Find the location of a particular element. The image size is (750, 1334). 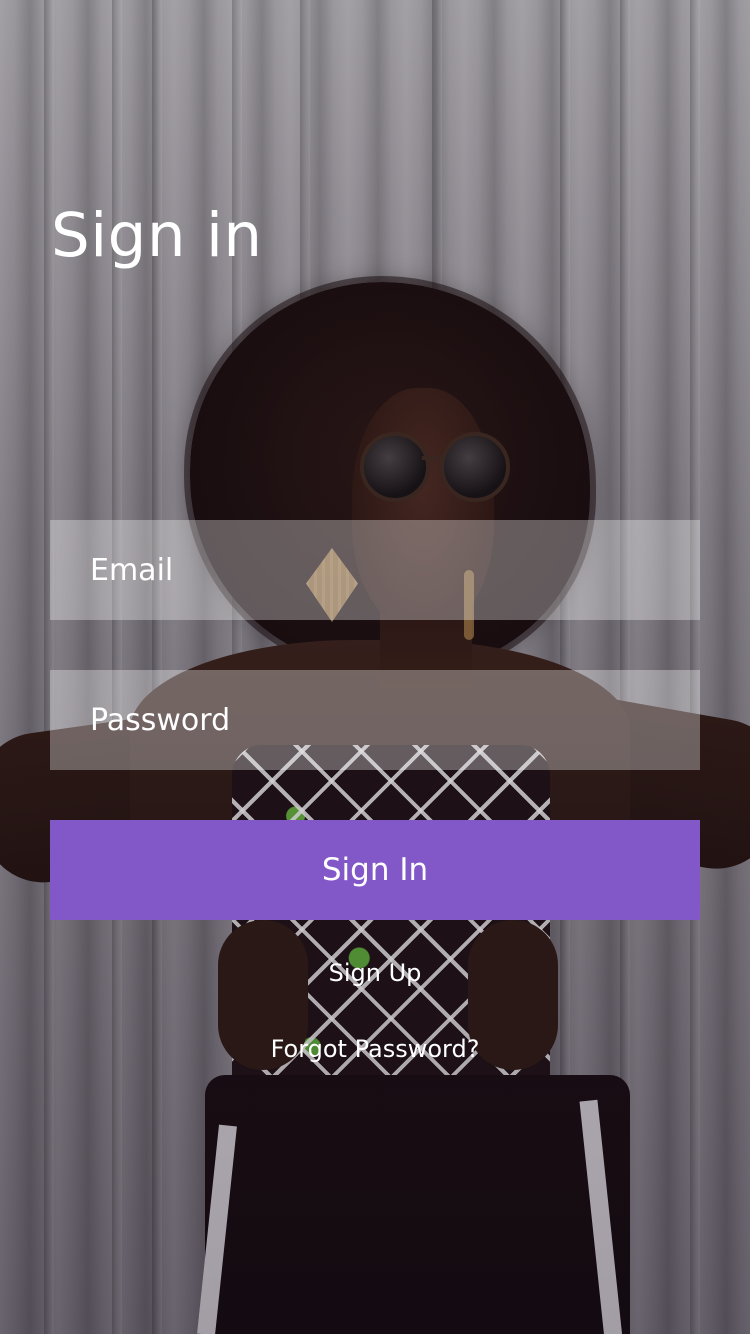

page-title: Sign in is located at coordinates (157, 235).